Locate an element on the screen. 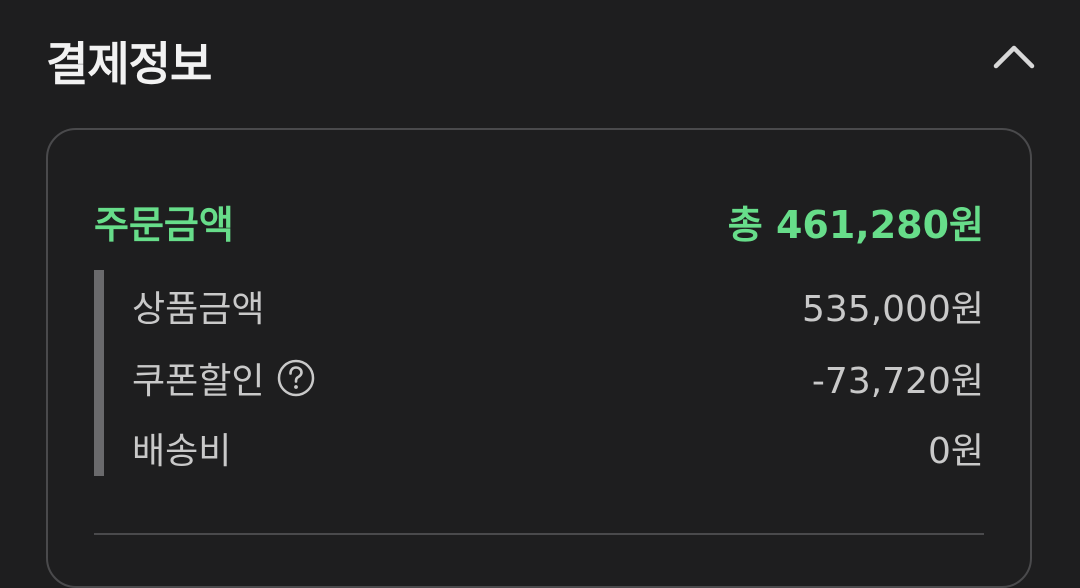  coupon-discount-row: 쿠폰할인 -73,720원 is located at coordinates (558, 377).